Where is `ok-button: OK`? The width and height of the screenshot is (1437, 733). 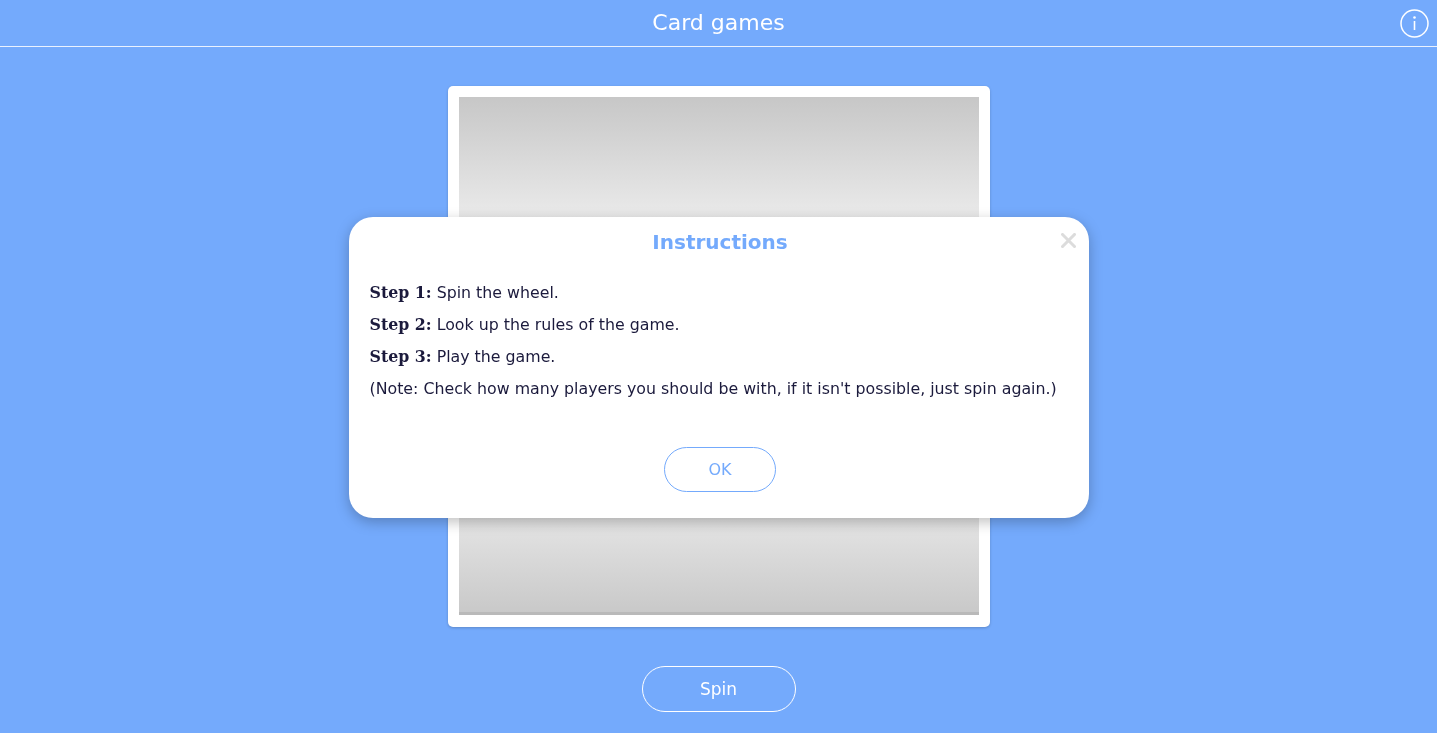 ok-button: OK is located at coordinates (720, 469).